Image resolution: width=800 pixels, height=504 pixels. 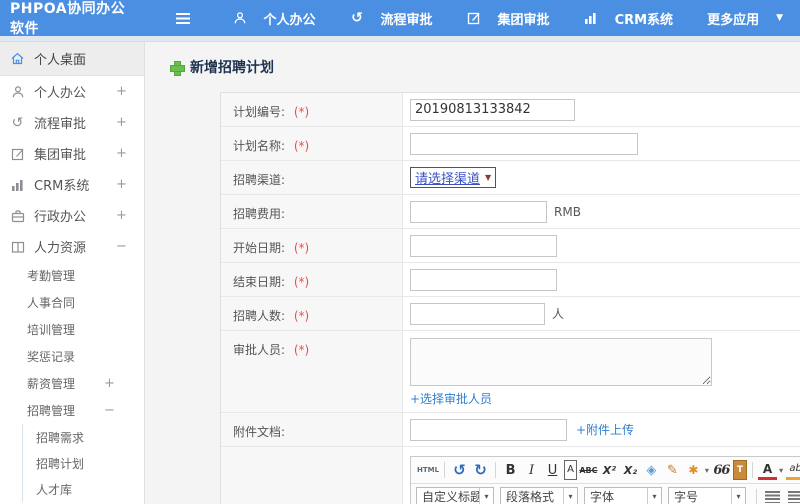 I want to click on page-title-bar: 新增招聘计划, so click(x=485, y=67).